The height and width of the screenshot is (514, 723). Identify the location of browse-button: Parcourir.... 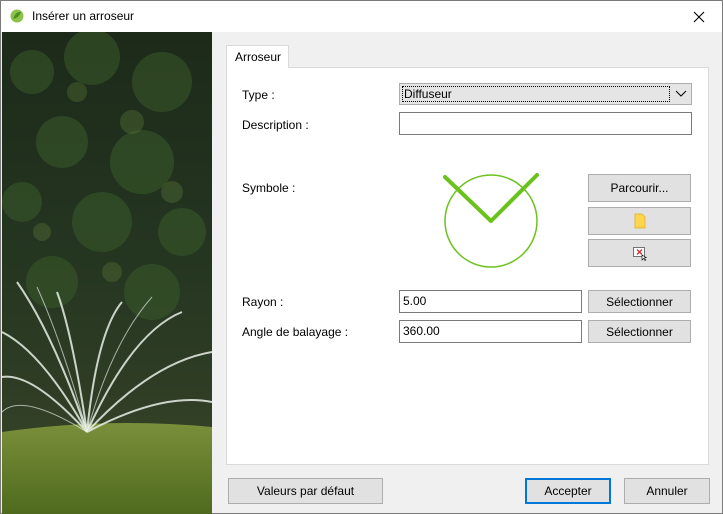
(639, 188).